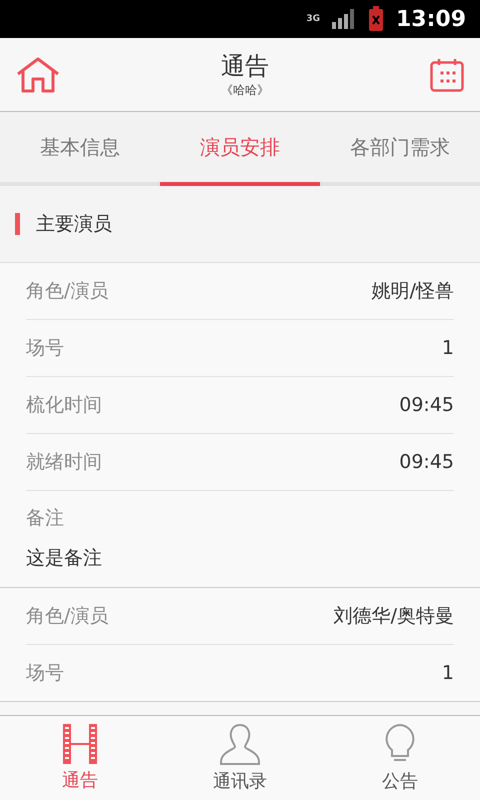 The width and height of the screenshot is (480, 800). I want to click on clock-time: 13:09, so click(431, 19).